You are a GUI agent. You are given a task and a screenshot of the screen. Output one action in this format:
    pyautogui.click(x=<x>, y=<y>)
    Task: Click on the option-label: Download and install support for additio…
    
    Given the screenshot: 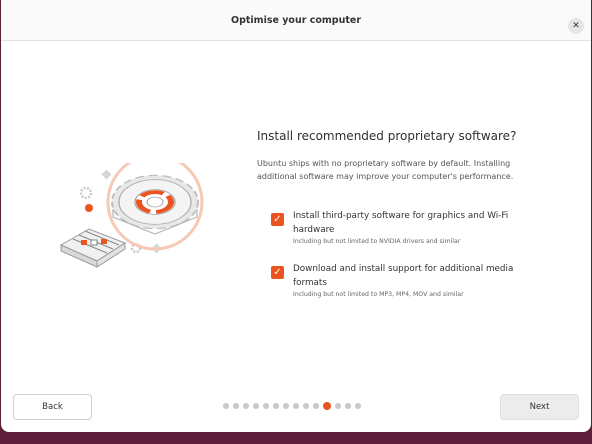 What is the action you would take?
    pyautogui.click(x=403, y=276)
    